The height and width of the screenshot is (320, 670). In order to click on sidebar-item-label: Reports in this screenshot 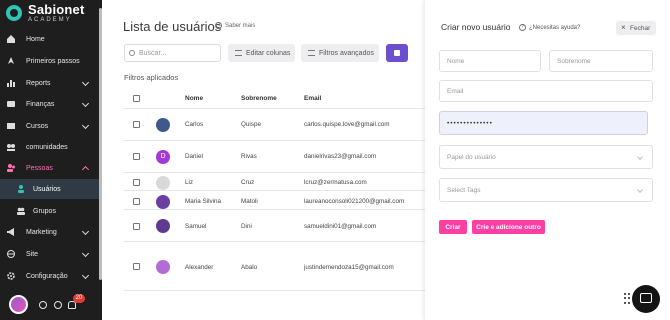, I will do `click(38, 83)`.